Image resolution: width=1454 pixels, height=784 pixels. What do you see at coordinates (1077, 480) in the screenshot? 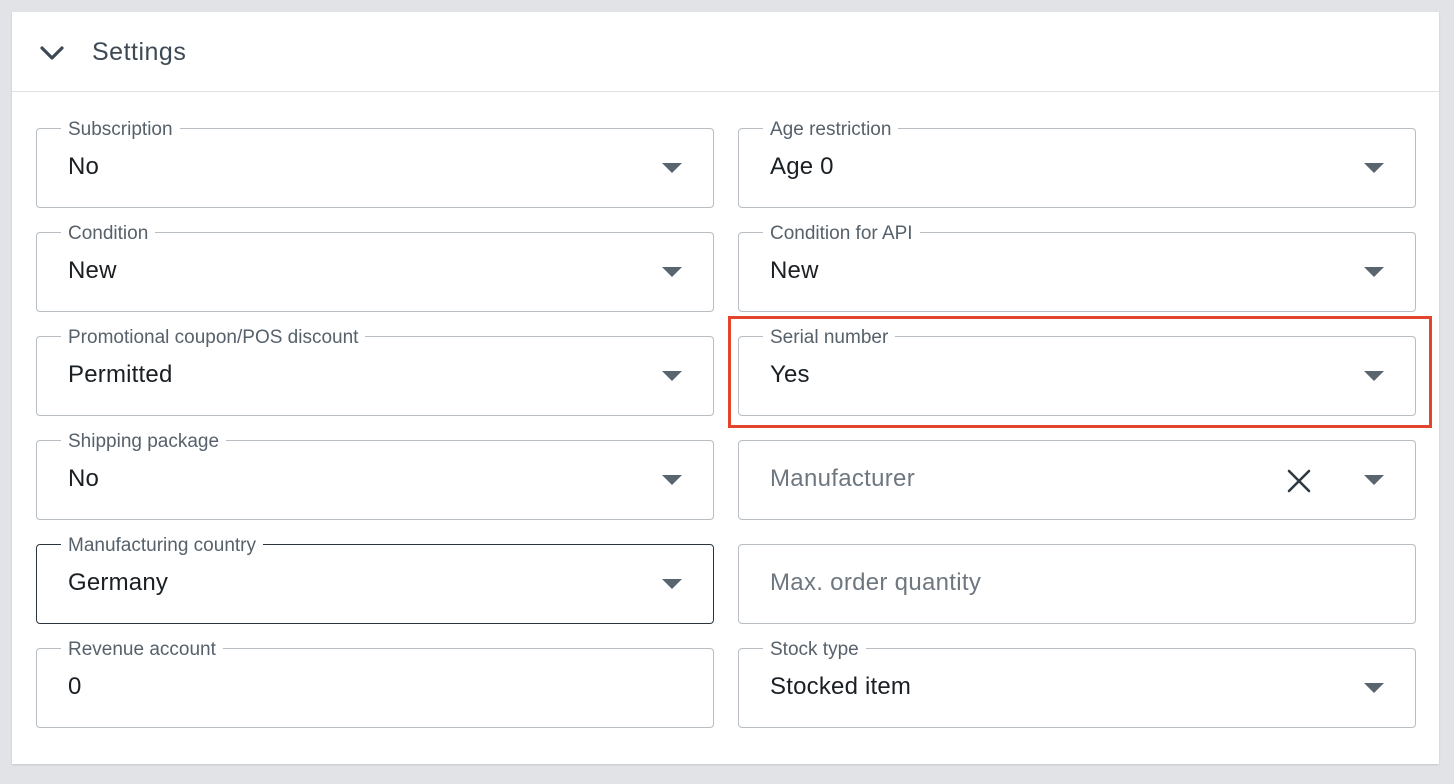
I see `manufacturer-select: Manufacturer` at bounding box center [1077, 480].